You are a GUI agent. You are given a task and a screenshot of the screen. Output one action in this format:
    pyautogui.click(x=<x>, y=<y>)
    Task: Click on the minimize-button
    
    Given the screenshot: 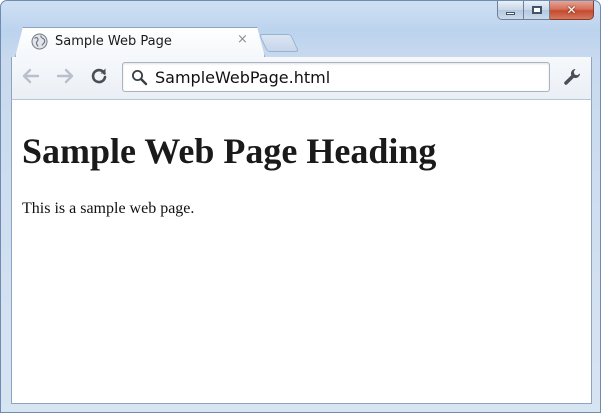 What is the action you would take?
    pyautogui.click(x=510, y=10)
    